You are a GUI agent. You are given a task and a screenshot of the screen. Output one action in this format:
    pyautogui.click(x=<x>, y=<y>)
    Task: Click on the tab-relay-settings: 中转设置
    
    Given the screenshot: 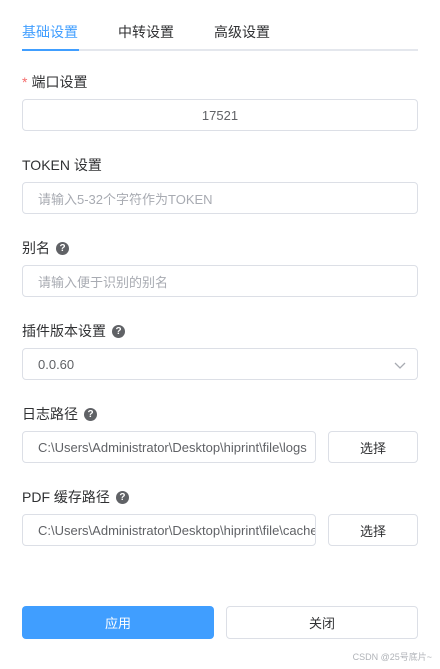 What is the action you would take?
    pyautogui.click(x=146, y=32)
    